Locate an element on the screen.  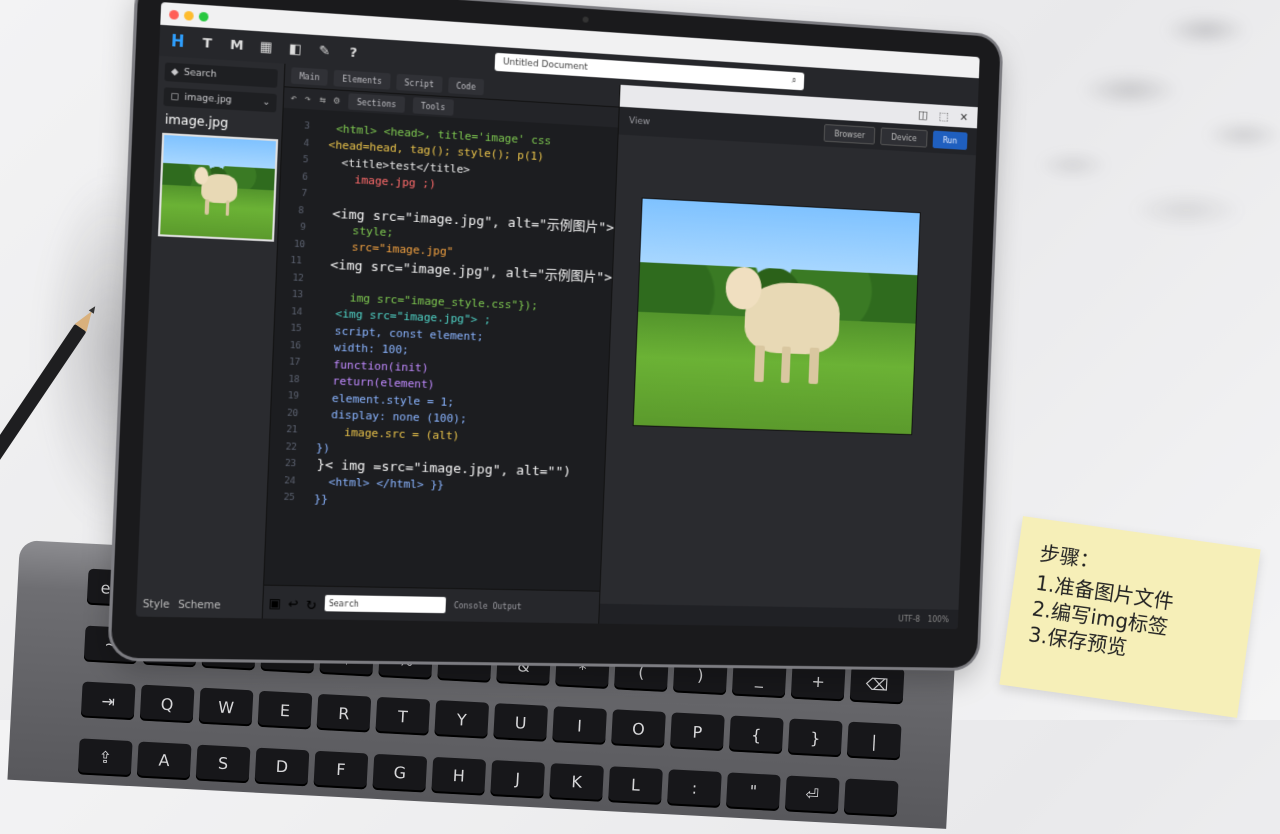
keyboard-key: ⌫ is located at coordinates (877, 684).